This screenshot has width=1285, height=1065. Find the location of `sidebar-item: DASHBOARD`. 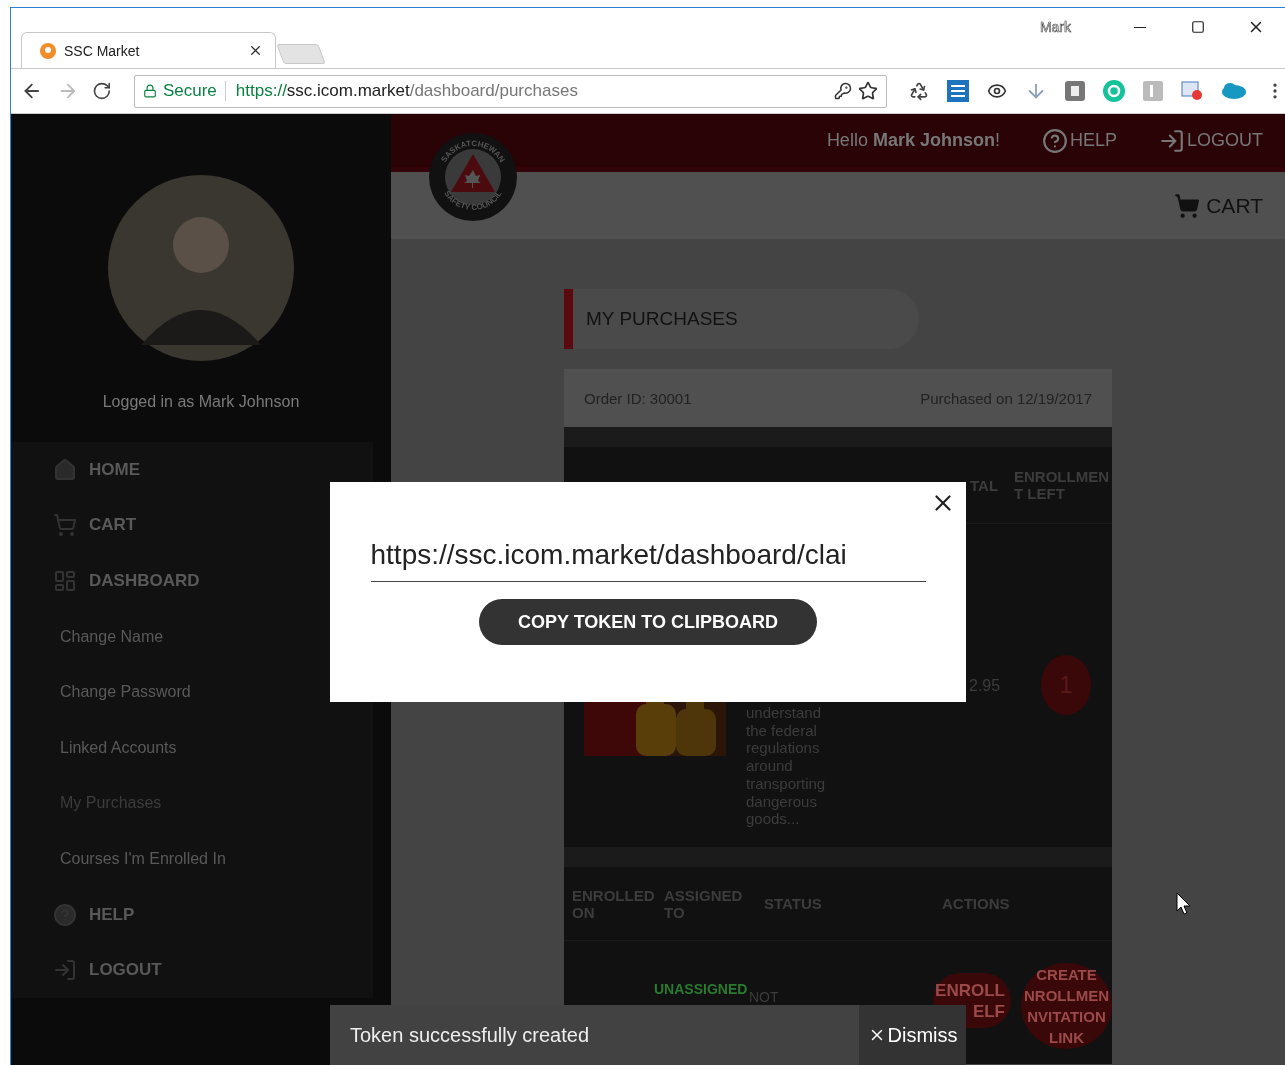

sidebar-item: DASHBOARD is located at coordinates (192, 581).